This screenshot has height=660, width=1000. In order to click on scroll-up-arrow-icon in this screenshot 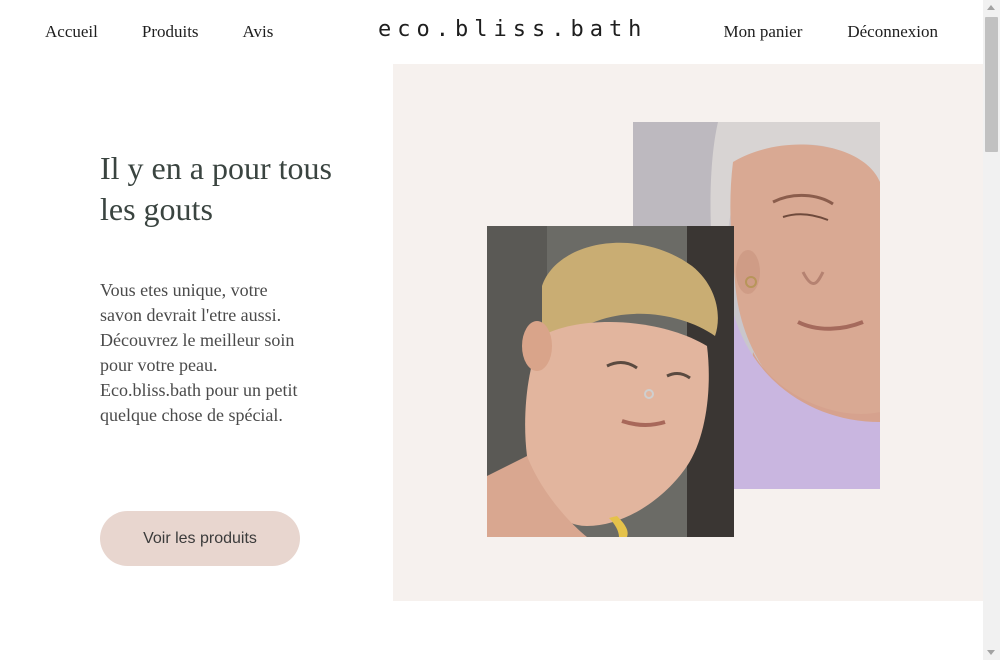, I will do `click(991, 7)`.